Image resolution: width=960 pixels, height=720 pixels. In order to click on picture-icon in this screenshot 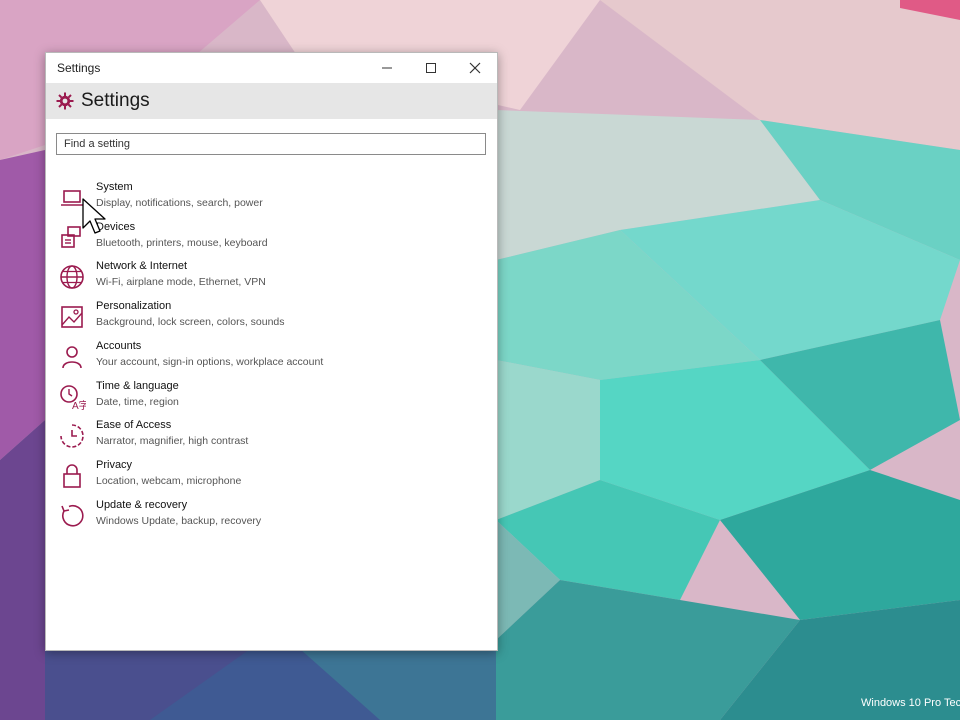, I will do `click(72, 317)`.